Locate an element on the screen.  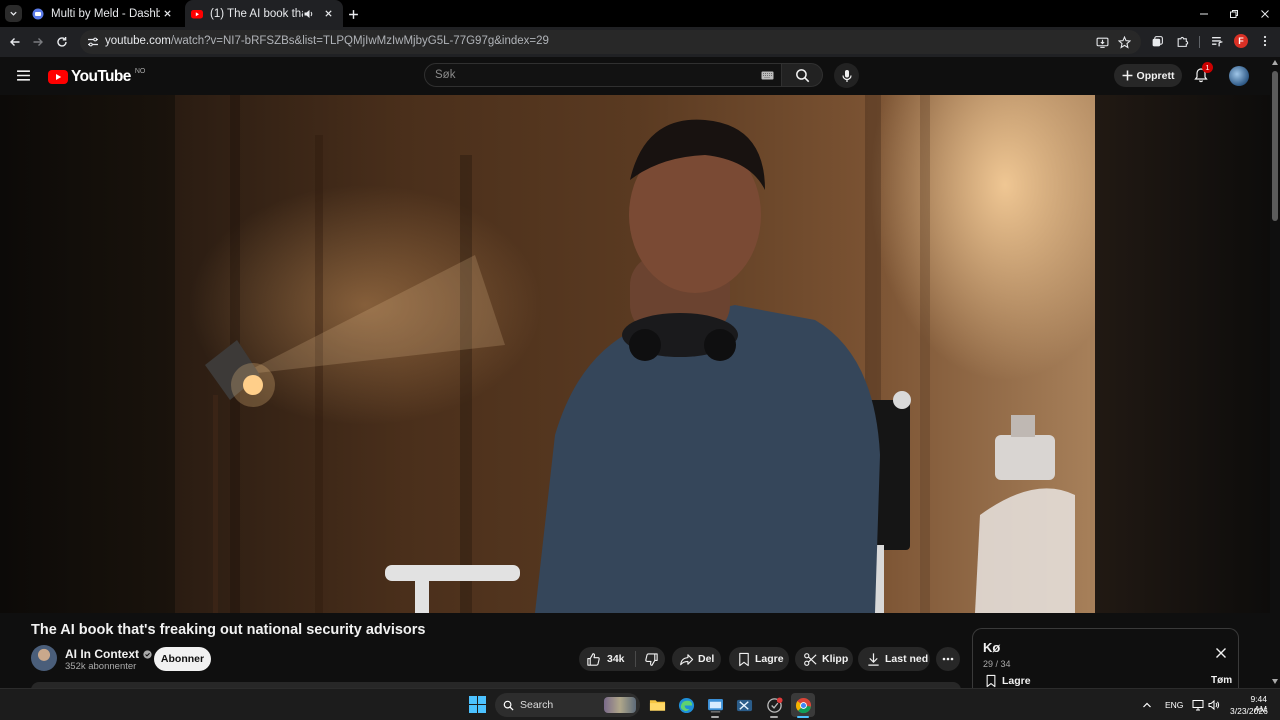
channel-name: AI In Context is located at coordinates (102, 654).